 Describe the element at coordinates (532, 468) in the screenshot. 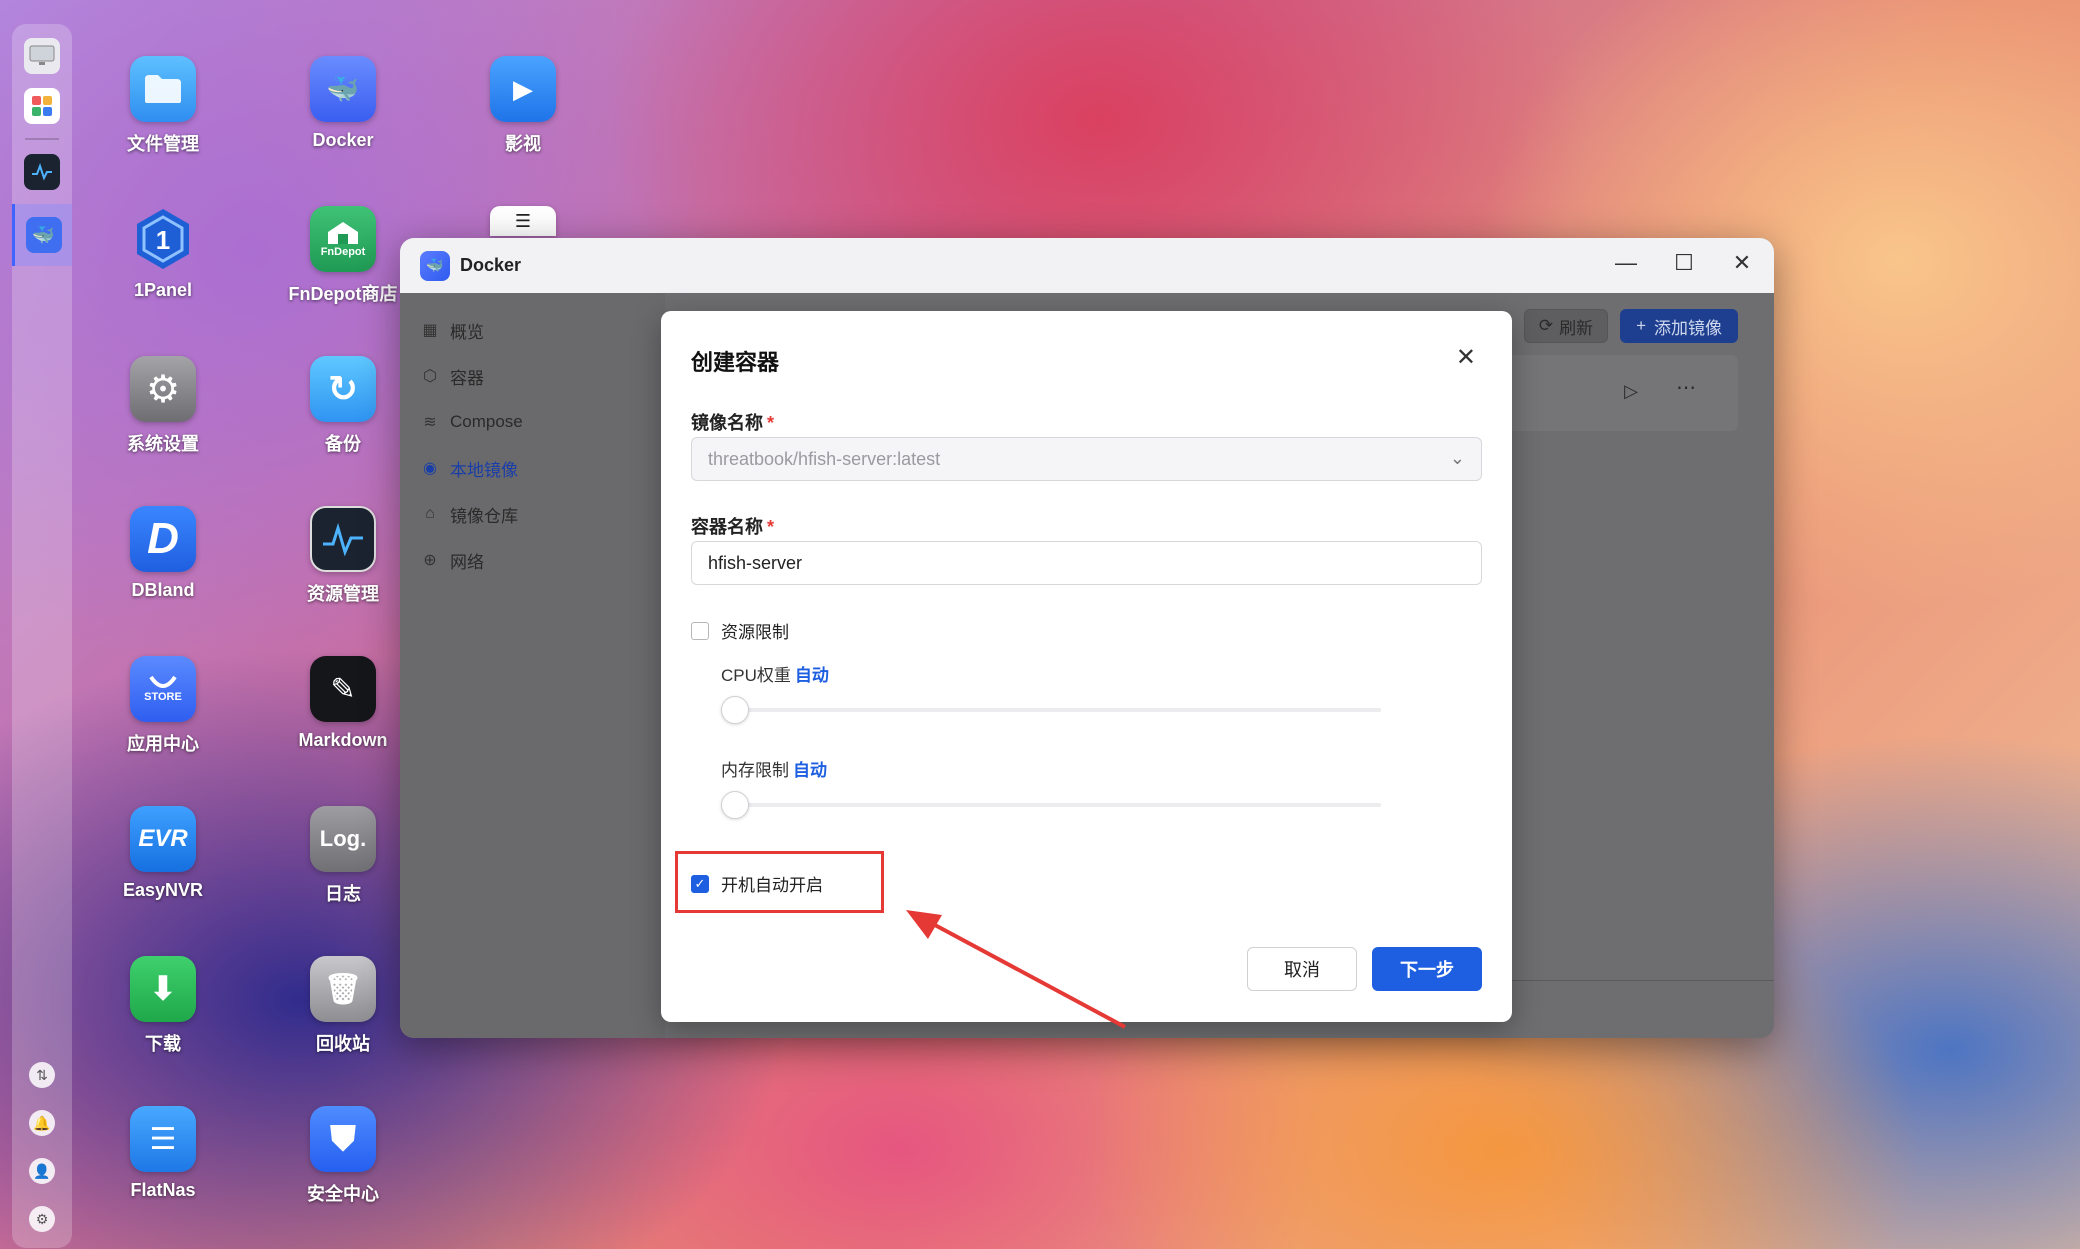

I see `sidebar-item-local-images: ◉ 本地镜像` at that location.